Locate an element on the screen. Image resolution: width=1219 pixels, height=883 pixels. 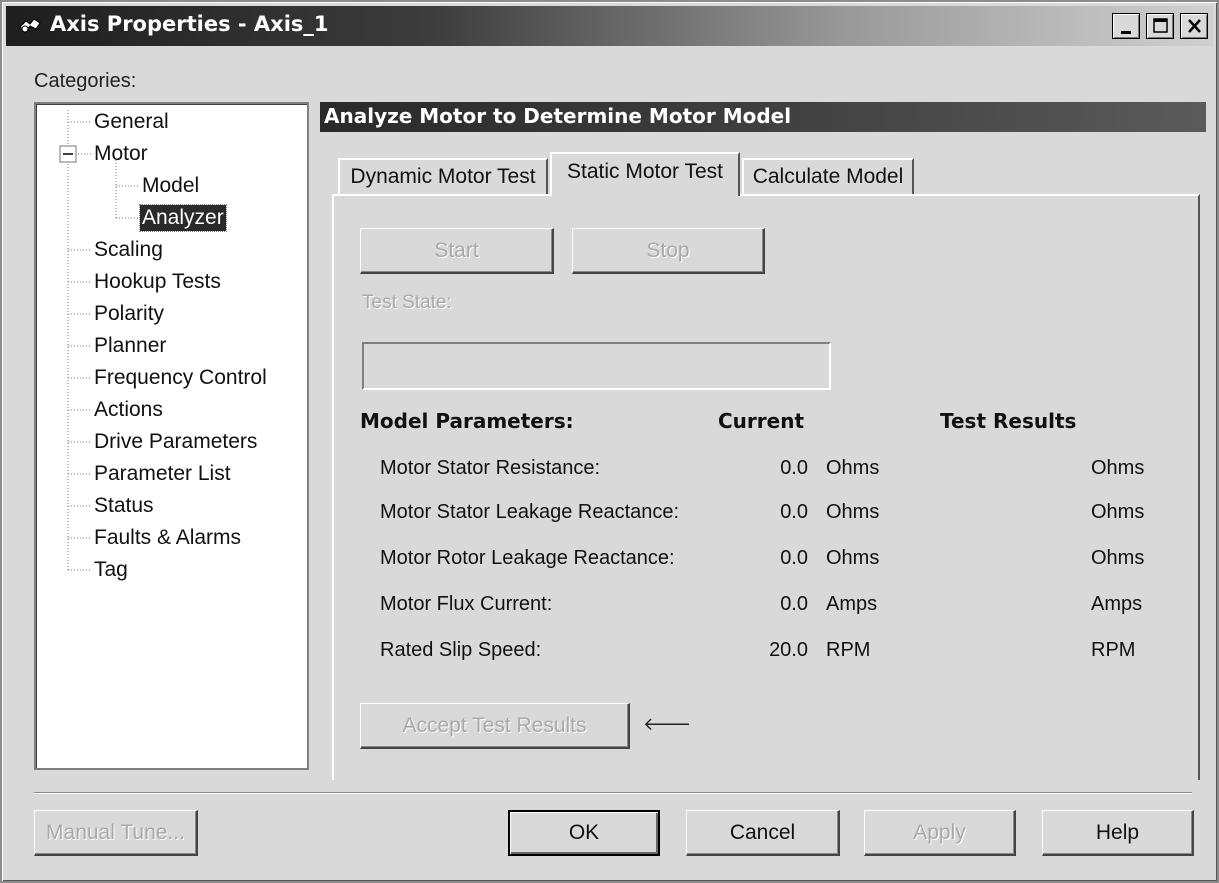
test-results-header: Test Results is located at coordinates (1008, 421).